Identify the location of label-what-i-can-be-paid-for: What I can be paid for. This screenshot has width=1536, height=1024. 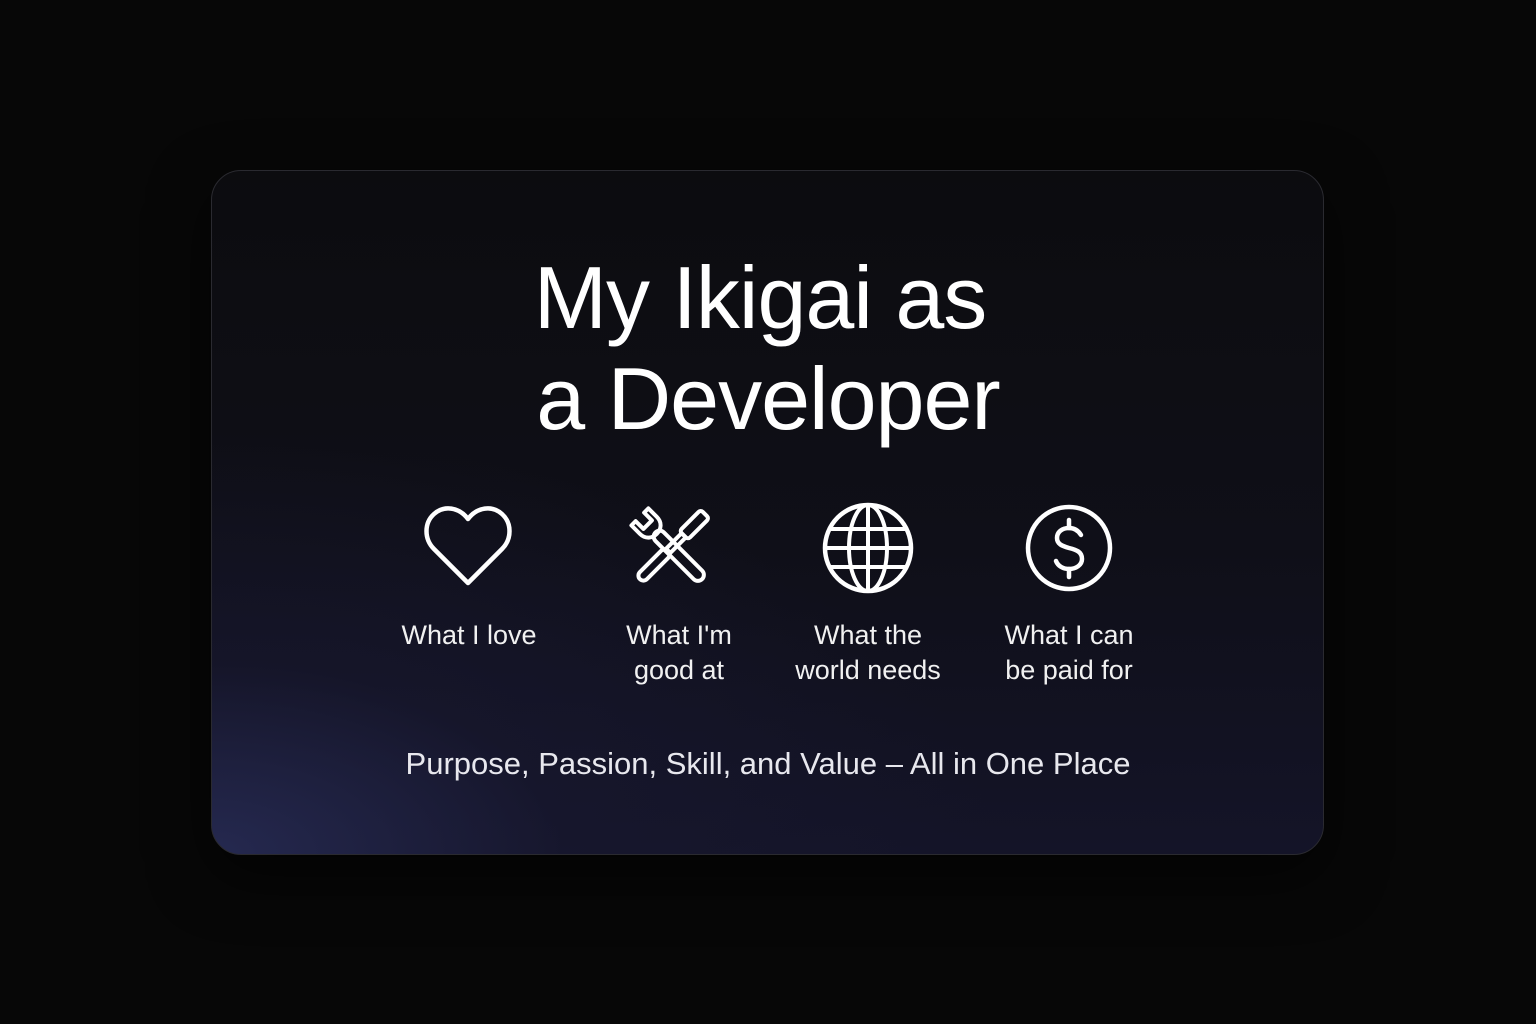
(1069, 652).